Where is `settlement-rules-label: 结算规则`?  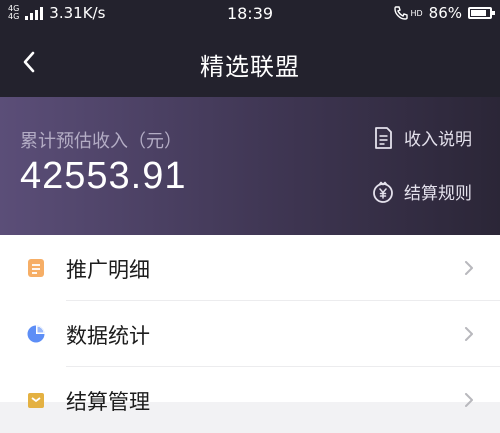 settlement-rules-label: 结算规则 is located at coordinates (438, 194).